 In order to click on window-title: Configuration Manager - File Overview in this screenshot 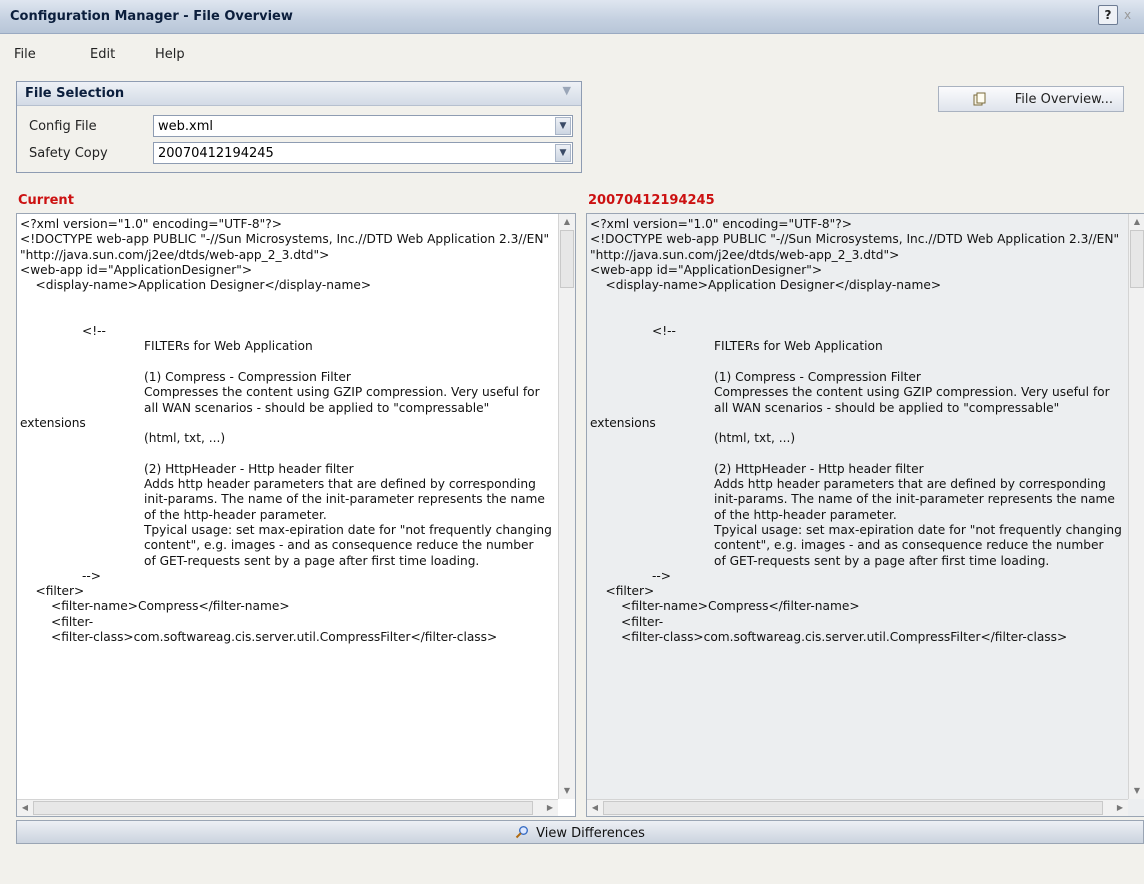, I will do `click(151, 16)`.